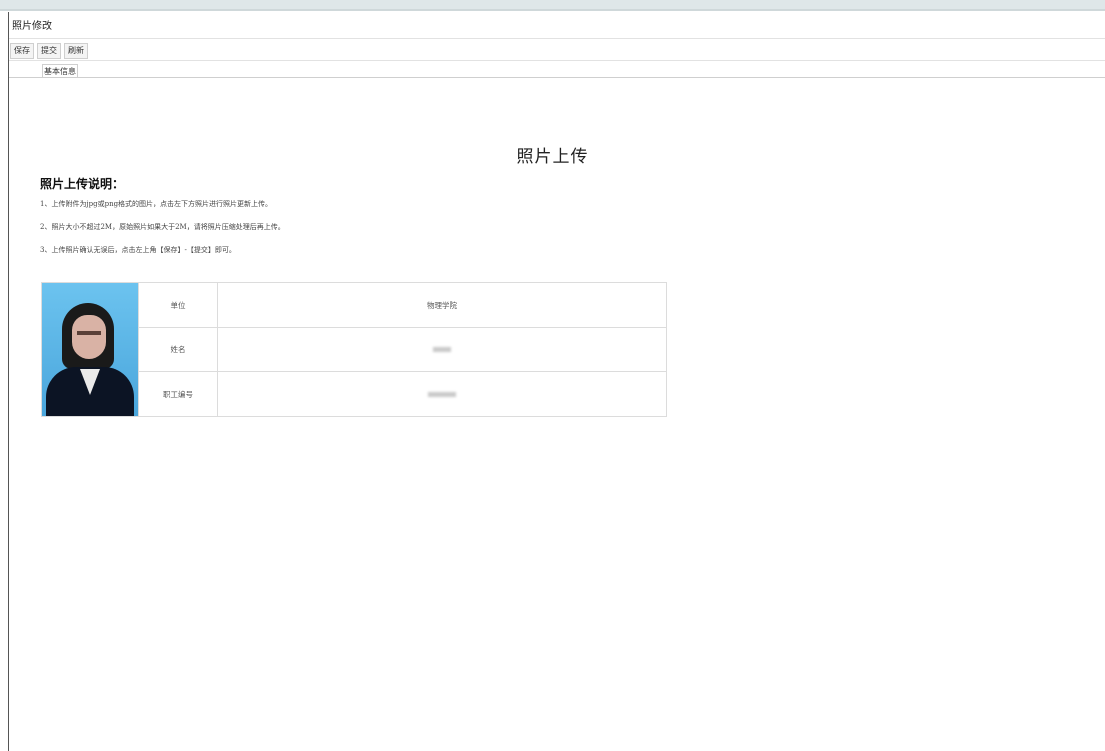  Describe the element at coordinates (156, 204) in the screenshot. I see `instruction-line: 1、上传附件为jpg或png格式的图片，点击左下方照片进行照片更新上传。` at that location.